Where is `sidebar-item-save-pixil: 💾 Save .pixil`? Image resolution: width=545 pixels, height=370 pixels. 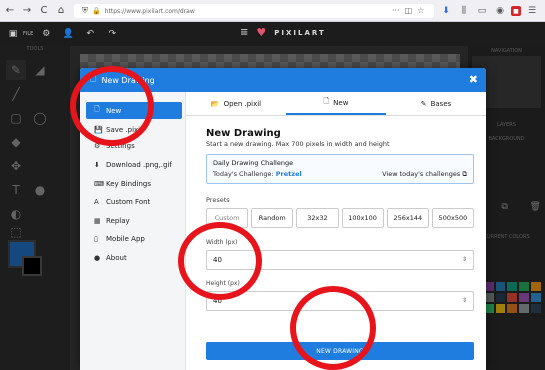 sidebar-item-save-pixil: 💾 Save .pixil is located at coordinates (134, 129).